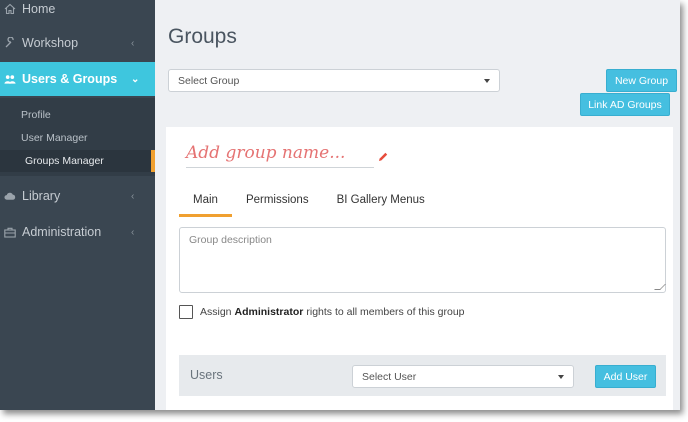  I want to click on group-description-textarea: Group description, so click(422, 260).